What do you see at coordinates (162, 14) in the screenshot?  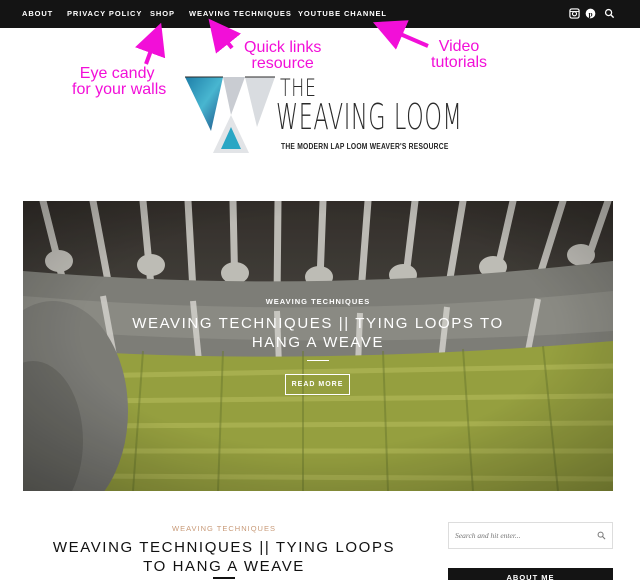 I see `nav-shop: SHOP` at bounding box center [162, 14].